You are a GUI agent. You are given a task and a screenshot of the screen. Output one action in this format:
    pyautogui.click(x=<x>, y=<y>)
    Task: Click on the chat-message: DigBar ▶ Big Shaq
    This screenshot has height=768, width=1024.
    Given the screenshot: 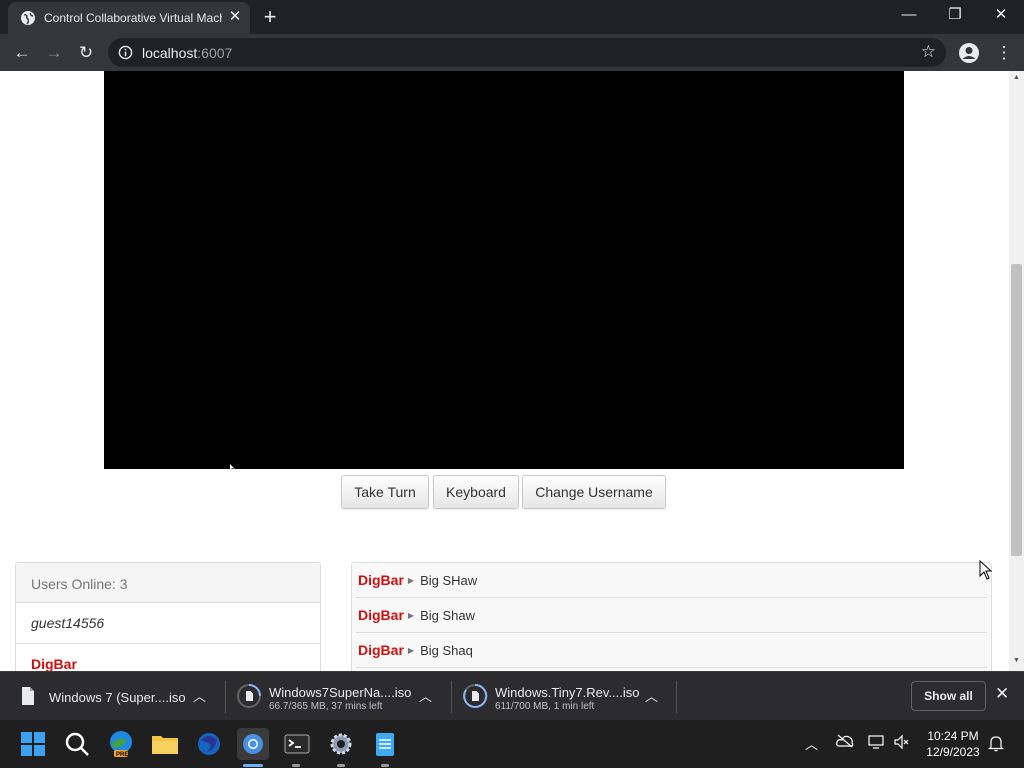 What is the action you would take?
    pyautogui.click(x=671, y=650)
    